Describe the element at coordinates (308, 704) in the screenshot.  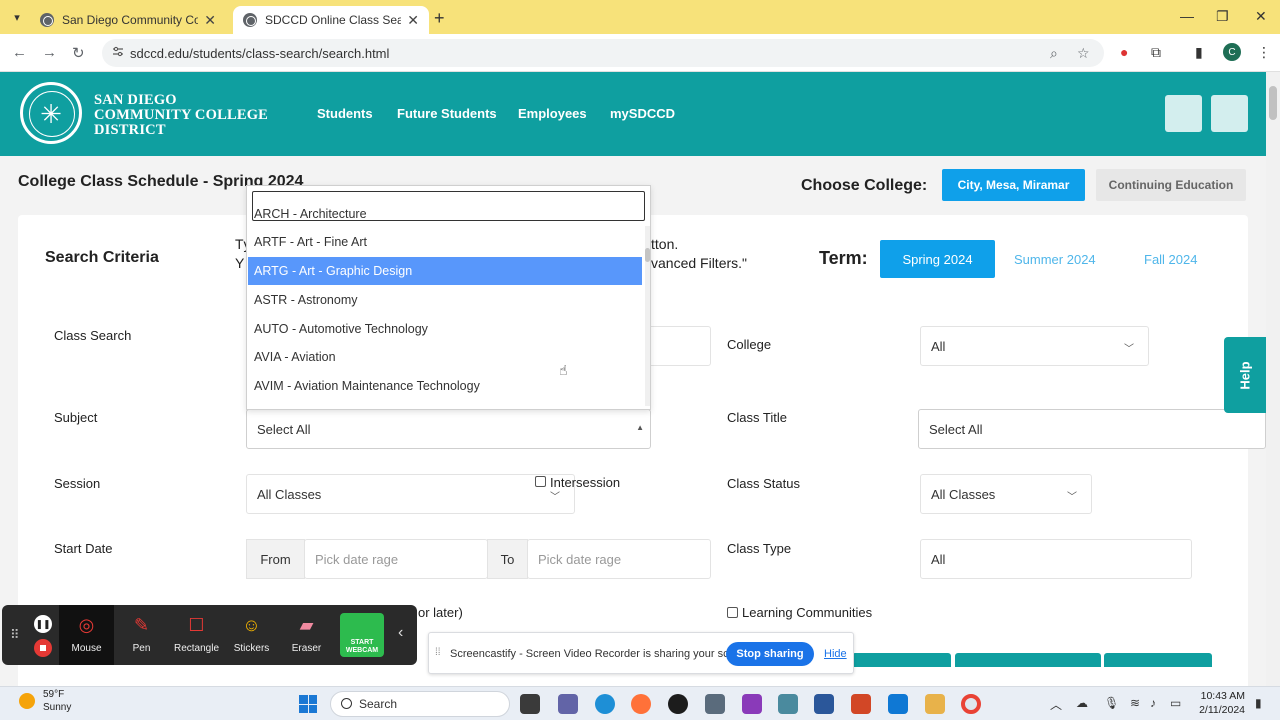
I see `windows-start-icon` at that location.